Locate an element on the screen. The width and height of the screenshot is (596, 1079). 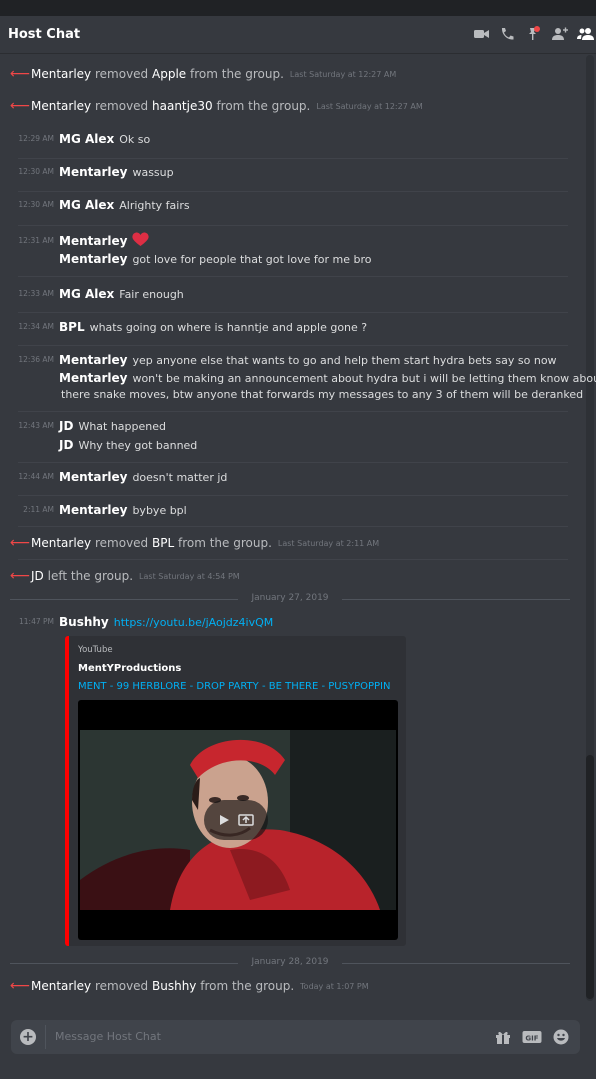
emoji-icon is located at coordinates (561, 1039).